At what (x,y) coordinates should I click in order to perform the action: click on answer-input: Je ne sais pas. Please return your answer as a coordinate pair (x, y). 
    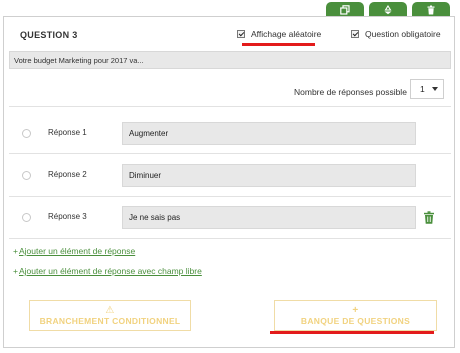
    Looking at the image, I should click on (269, 217).